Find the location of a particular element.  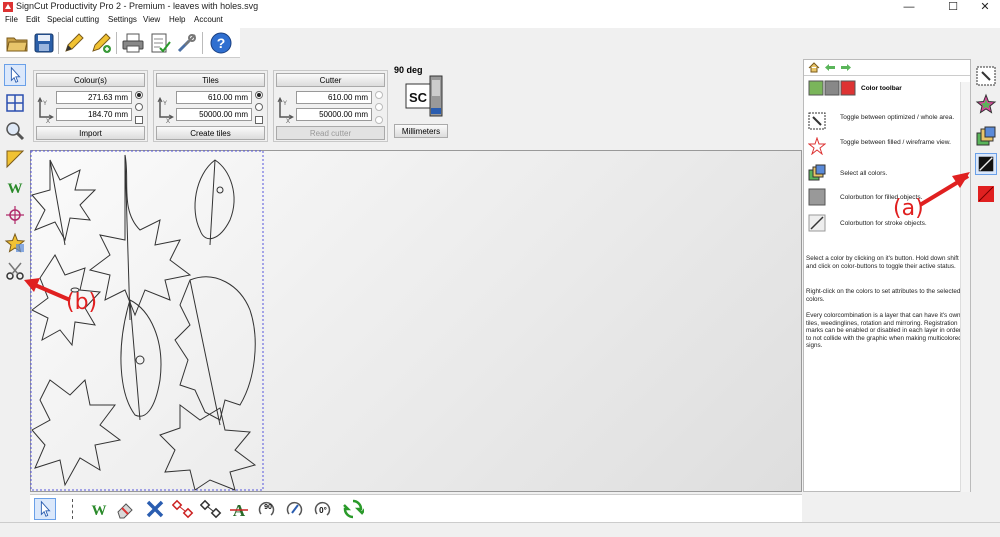

nodes-outline-icon is located at coordinates (211, 509).